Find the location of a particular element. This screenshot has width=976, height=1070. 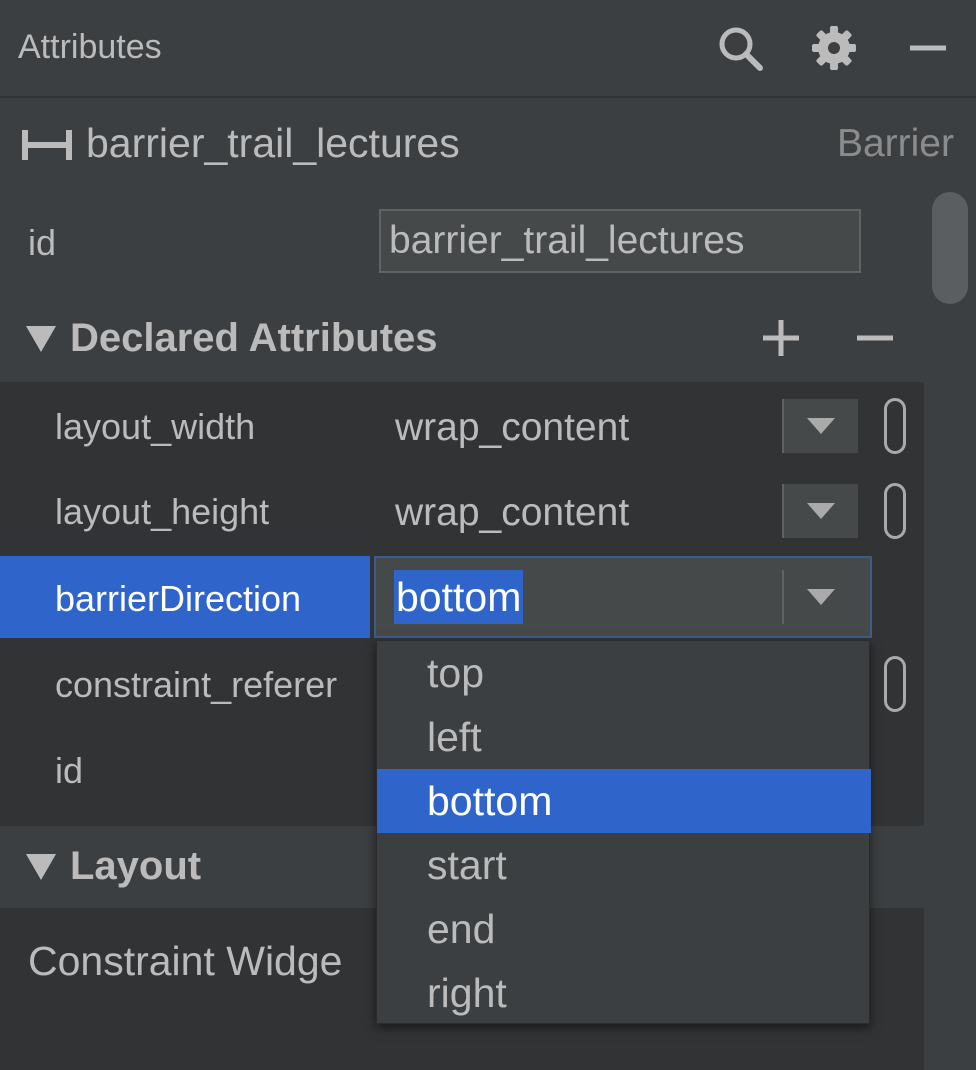

id-input is located at coordinates (620, 241).